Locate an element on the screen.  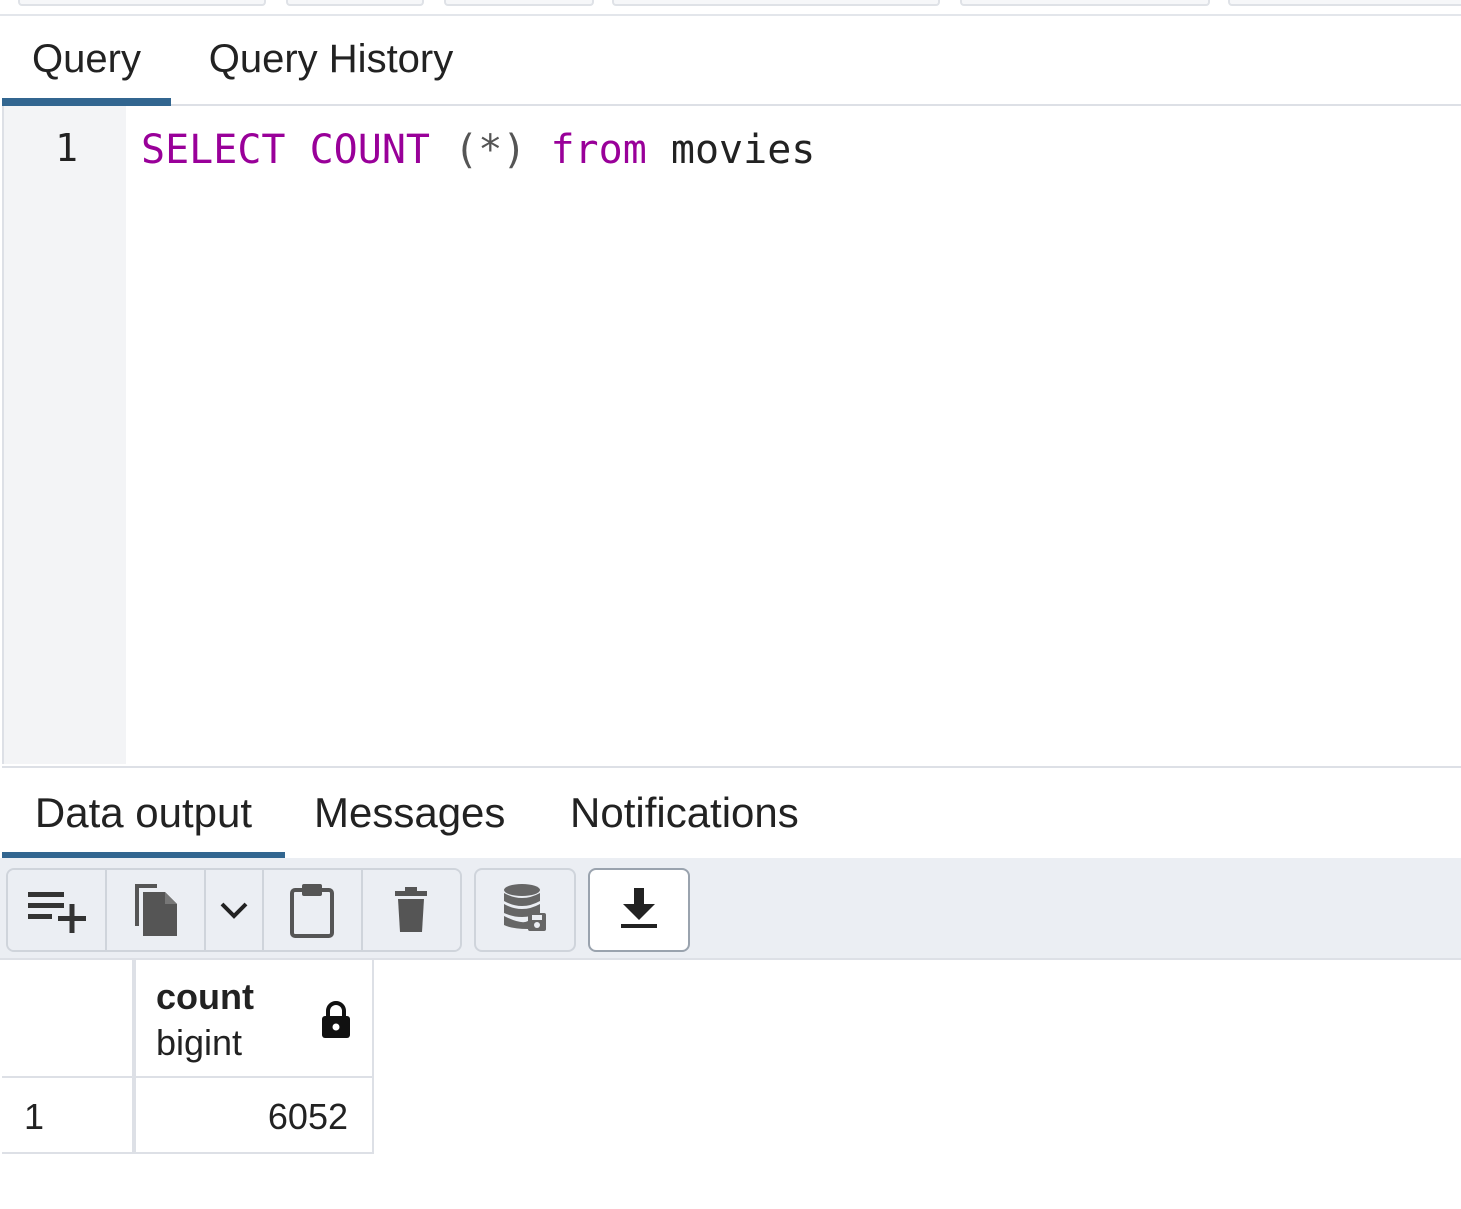
lock-icon is located at coordinates (336, 1022).